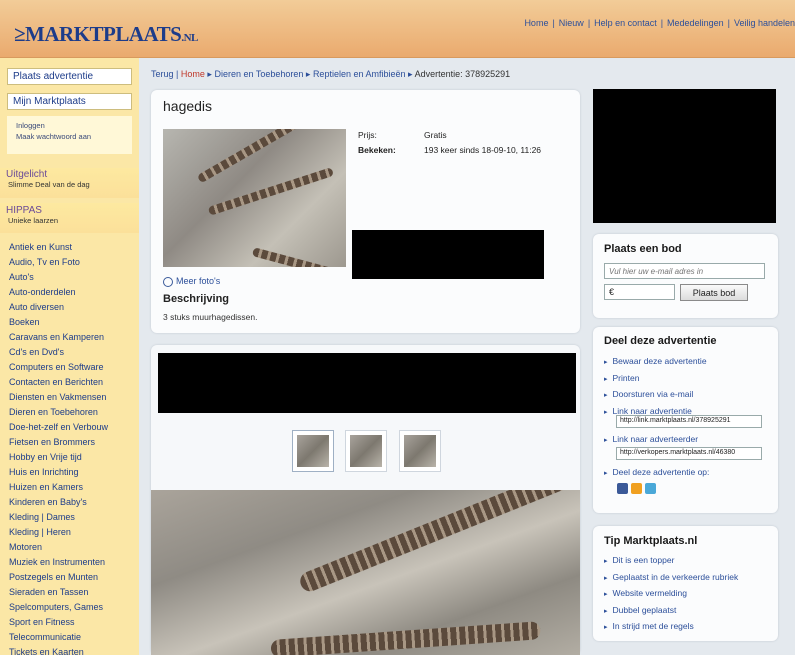  Describe the element at coordinates (58, 322) in the screenshot. I see `category-item: Boeken` at that location.